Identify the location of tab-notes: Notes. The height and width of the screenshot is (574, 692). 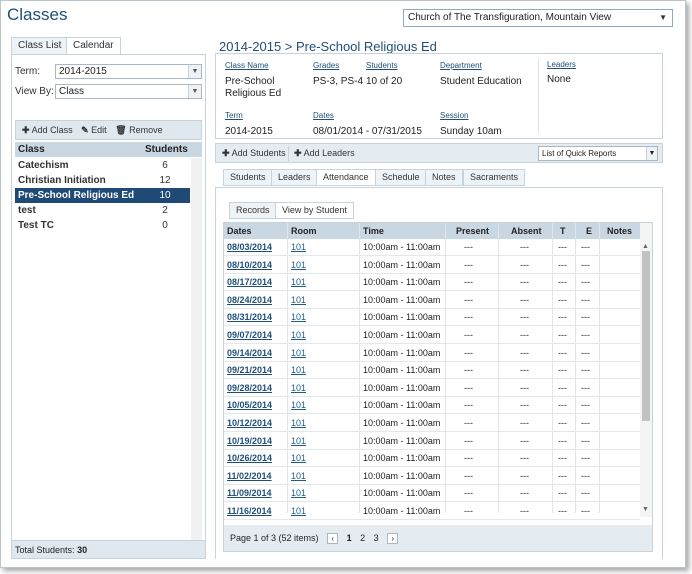
(444, 177).